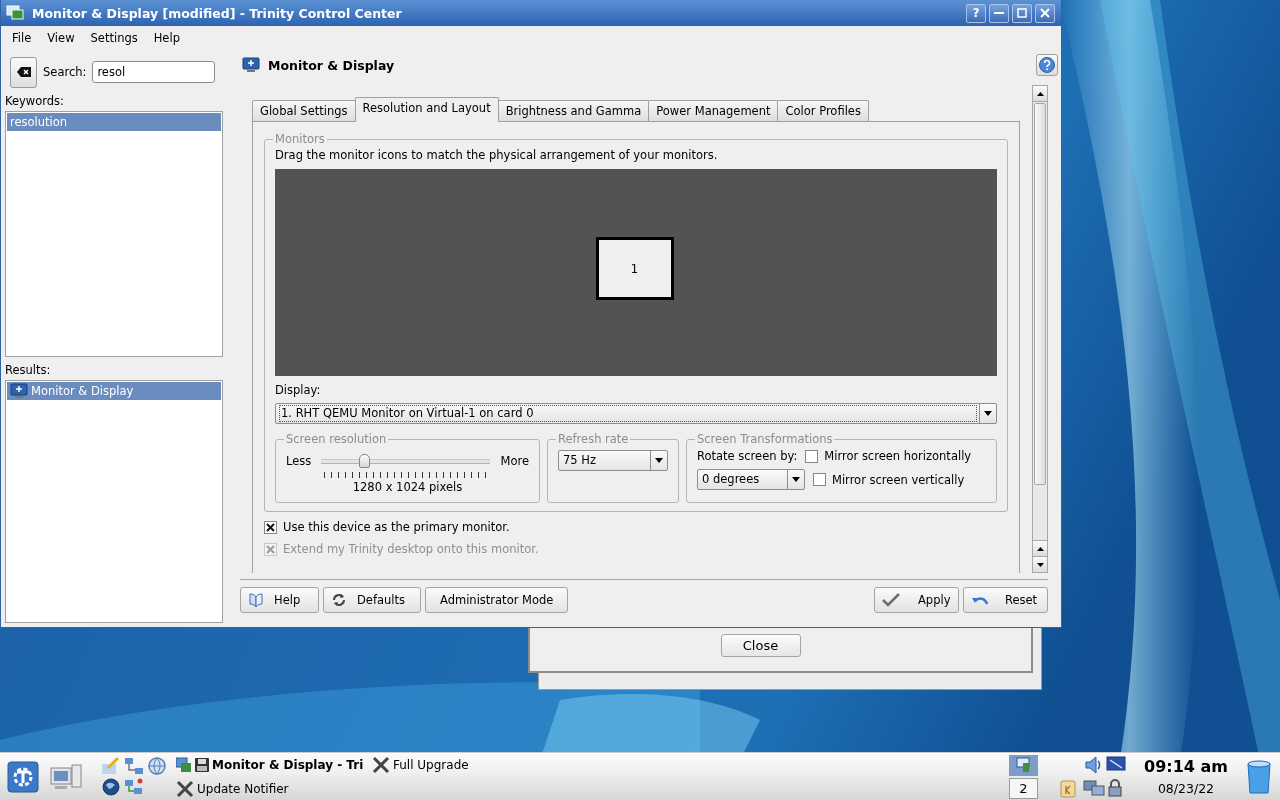 The image size is (1280, 800). I want to click on padlock-icon, so click(1115, 788).